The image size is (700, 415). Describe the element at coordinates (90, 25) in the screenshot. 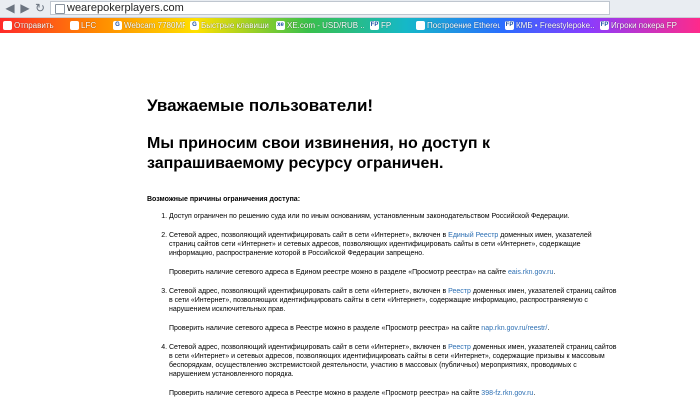

I see `bookmark-item: LFC` at that location.